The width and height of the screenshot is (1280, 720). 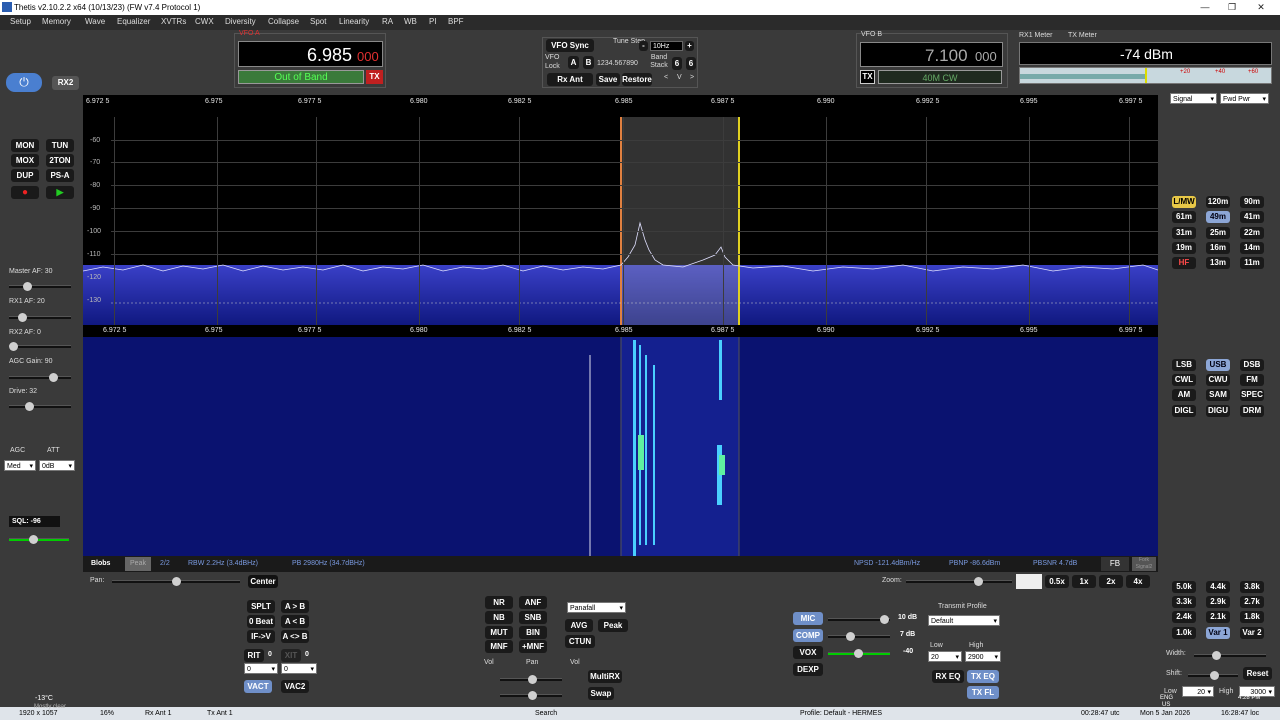 I want to click on bin-button: BIN, so click(x=533, y=632).